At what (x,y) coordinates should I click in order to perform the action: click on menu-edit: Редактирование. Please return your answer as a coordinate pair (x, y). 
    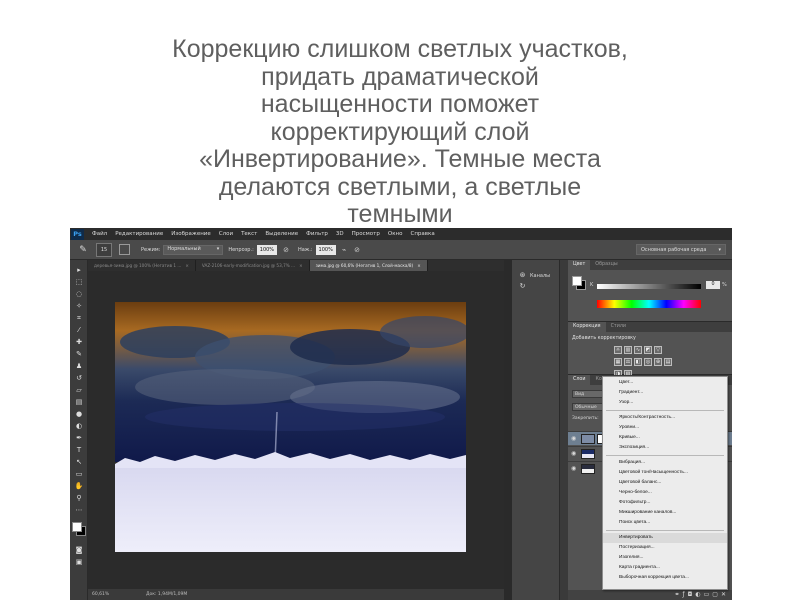
    Looking at the image, I should click on (139, 234).